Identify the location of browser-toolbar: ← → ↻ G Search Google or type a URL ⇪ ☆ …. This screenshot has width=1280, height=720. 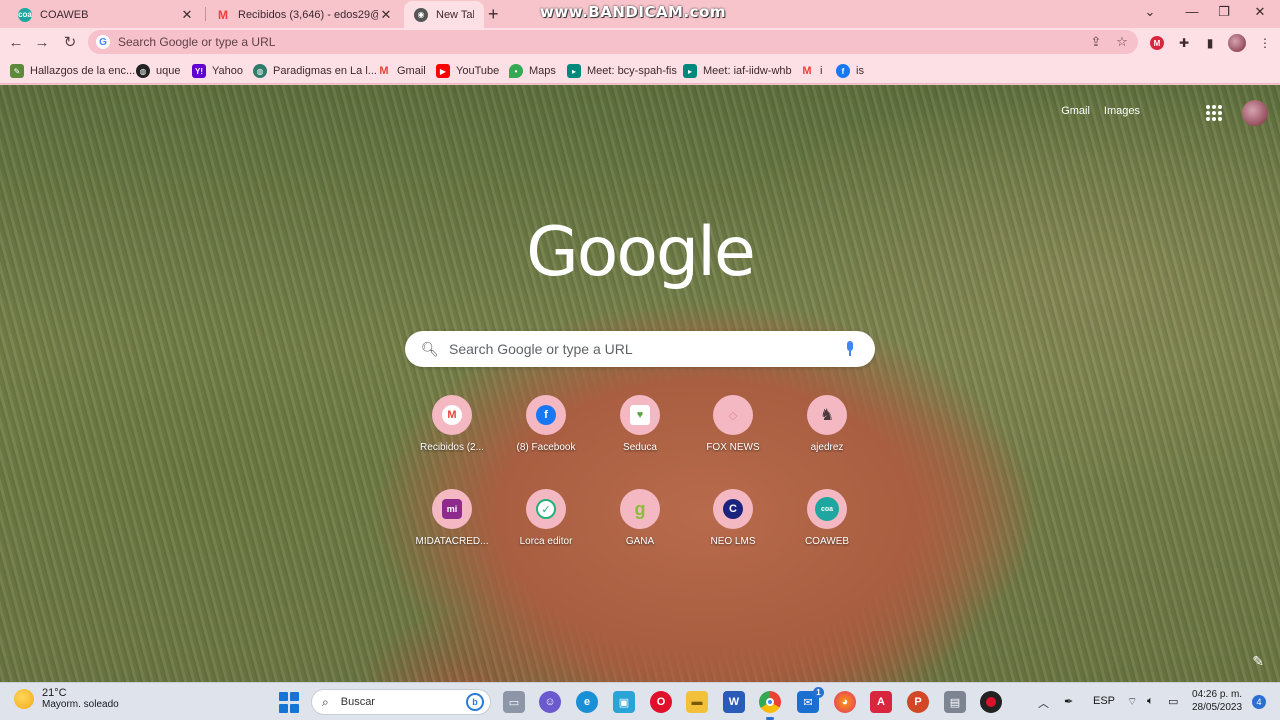
(640, 43).